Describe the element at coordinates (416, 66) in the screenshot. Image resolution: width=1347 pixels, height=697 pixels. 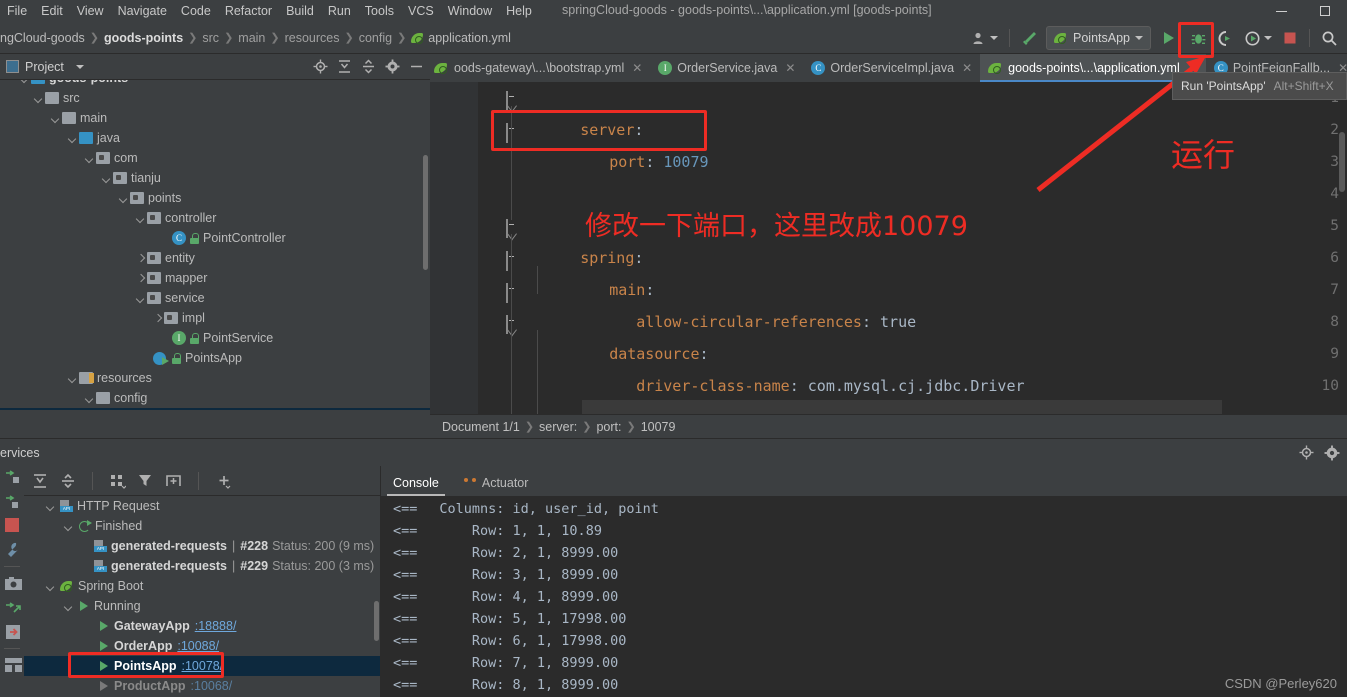
I see `hide-panel-icon` at that location.